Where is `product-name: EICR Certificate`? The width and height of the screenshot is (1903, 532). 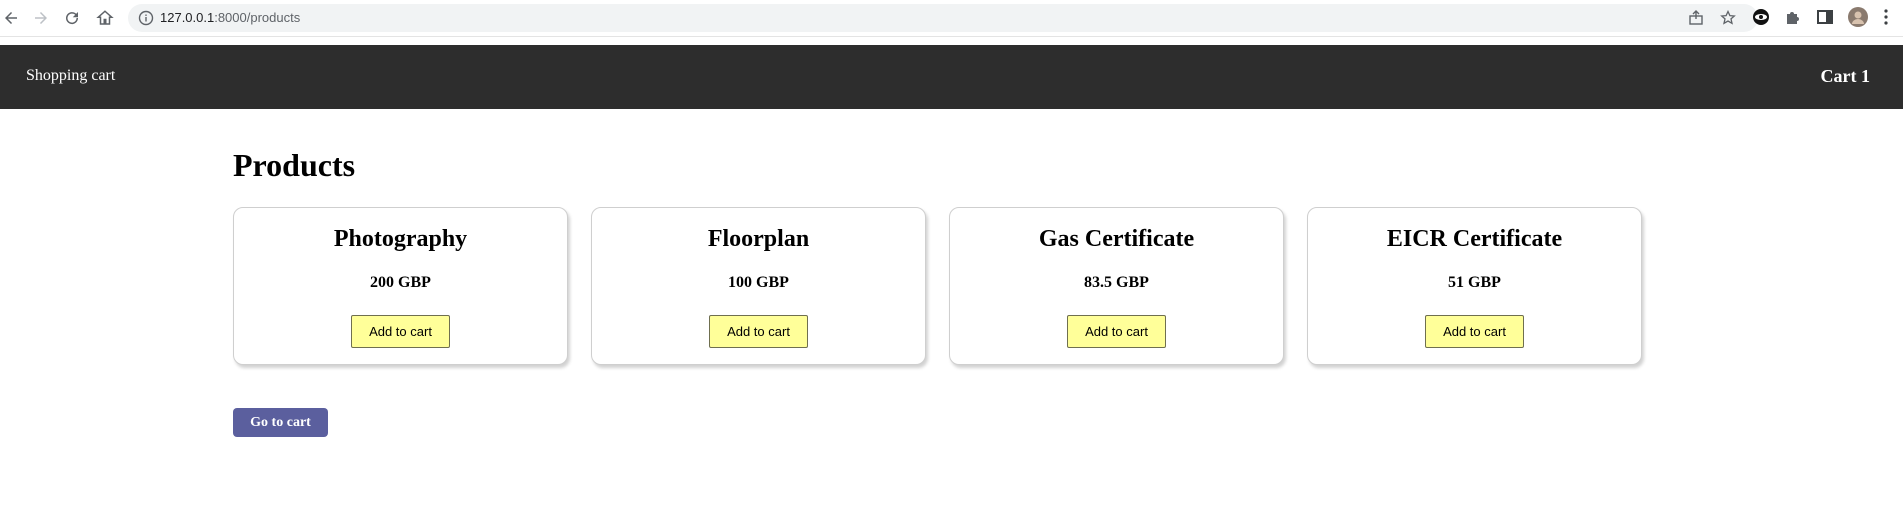
product-name: EICR Certificate is located at coordinates (1474, 239).